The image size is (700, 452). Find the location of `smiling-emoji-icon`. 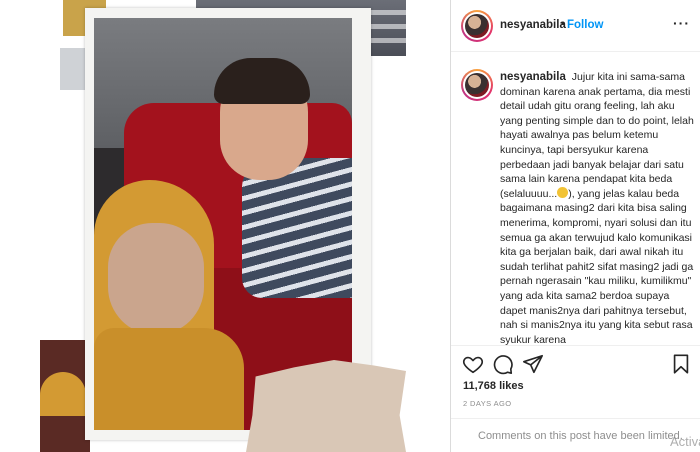

smiling-emoji-icon is located at coordinates (563, 192).